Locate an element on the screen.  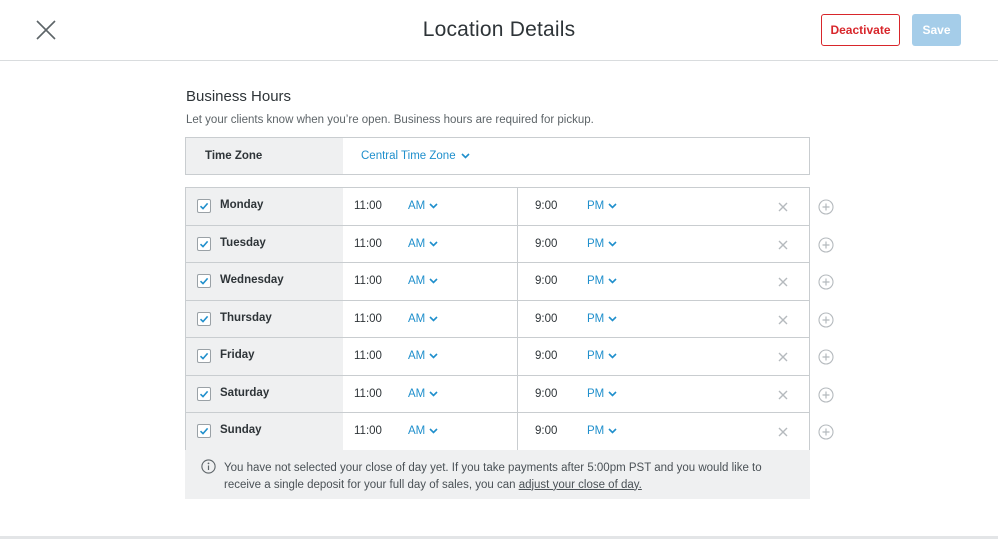
save-button: Save is located at coordinates (936, 30).